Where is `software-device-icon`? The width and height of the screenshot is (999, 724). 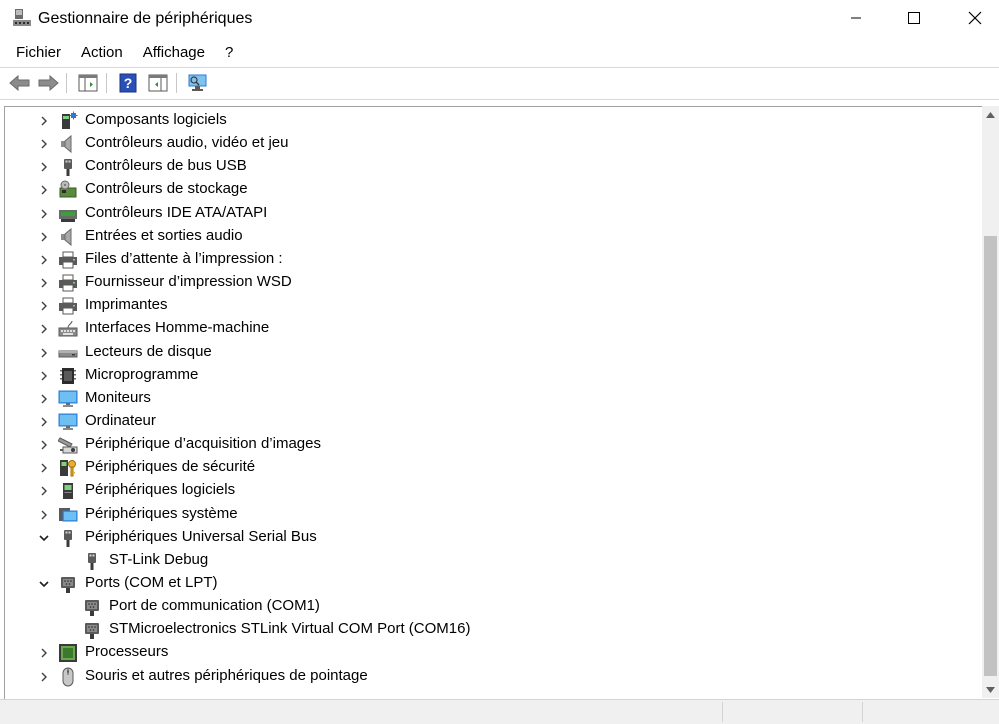 software-device-icon is located at coordinates (68, 491).